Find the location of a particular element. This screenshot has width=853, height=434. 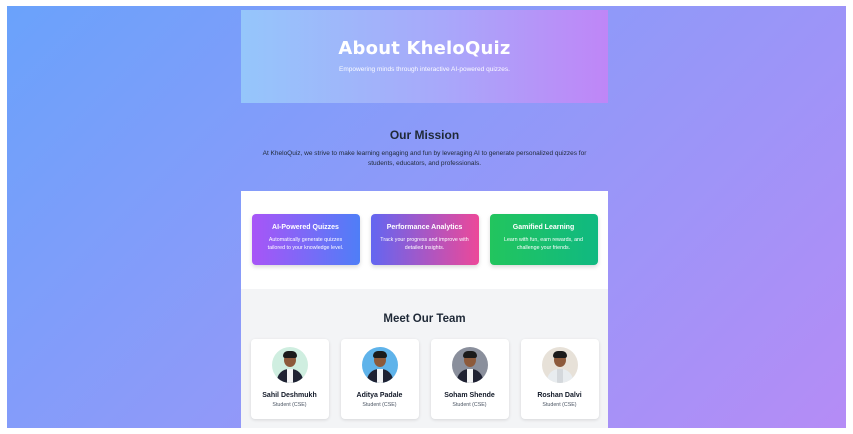

mission-title: Our Mission is located at coordinates (424, 135).